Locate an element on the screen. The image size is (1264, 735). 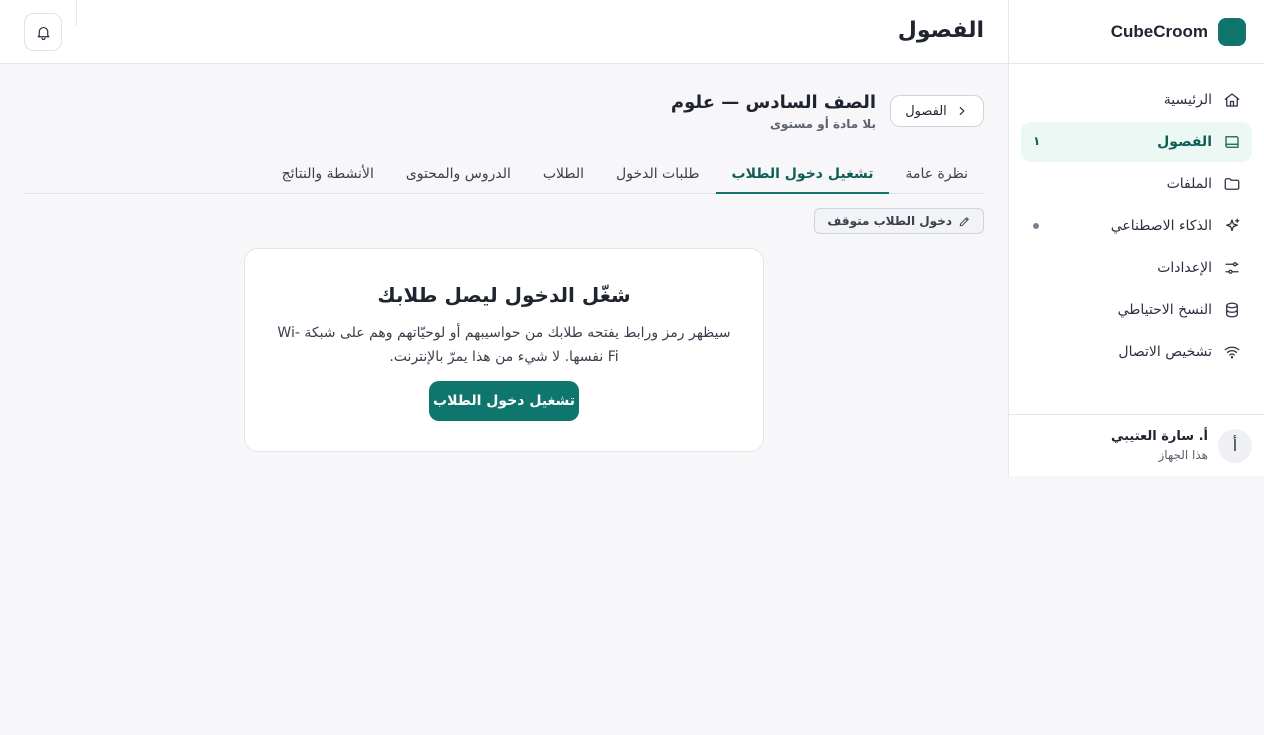
tab-student-access: تشغيل دخول الطلاب is located at coordinates (802, 175).